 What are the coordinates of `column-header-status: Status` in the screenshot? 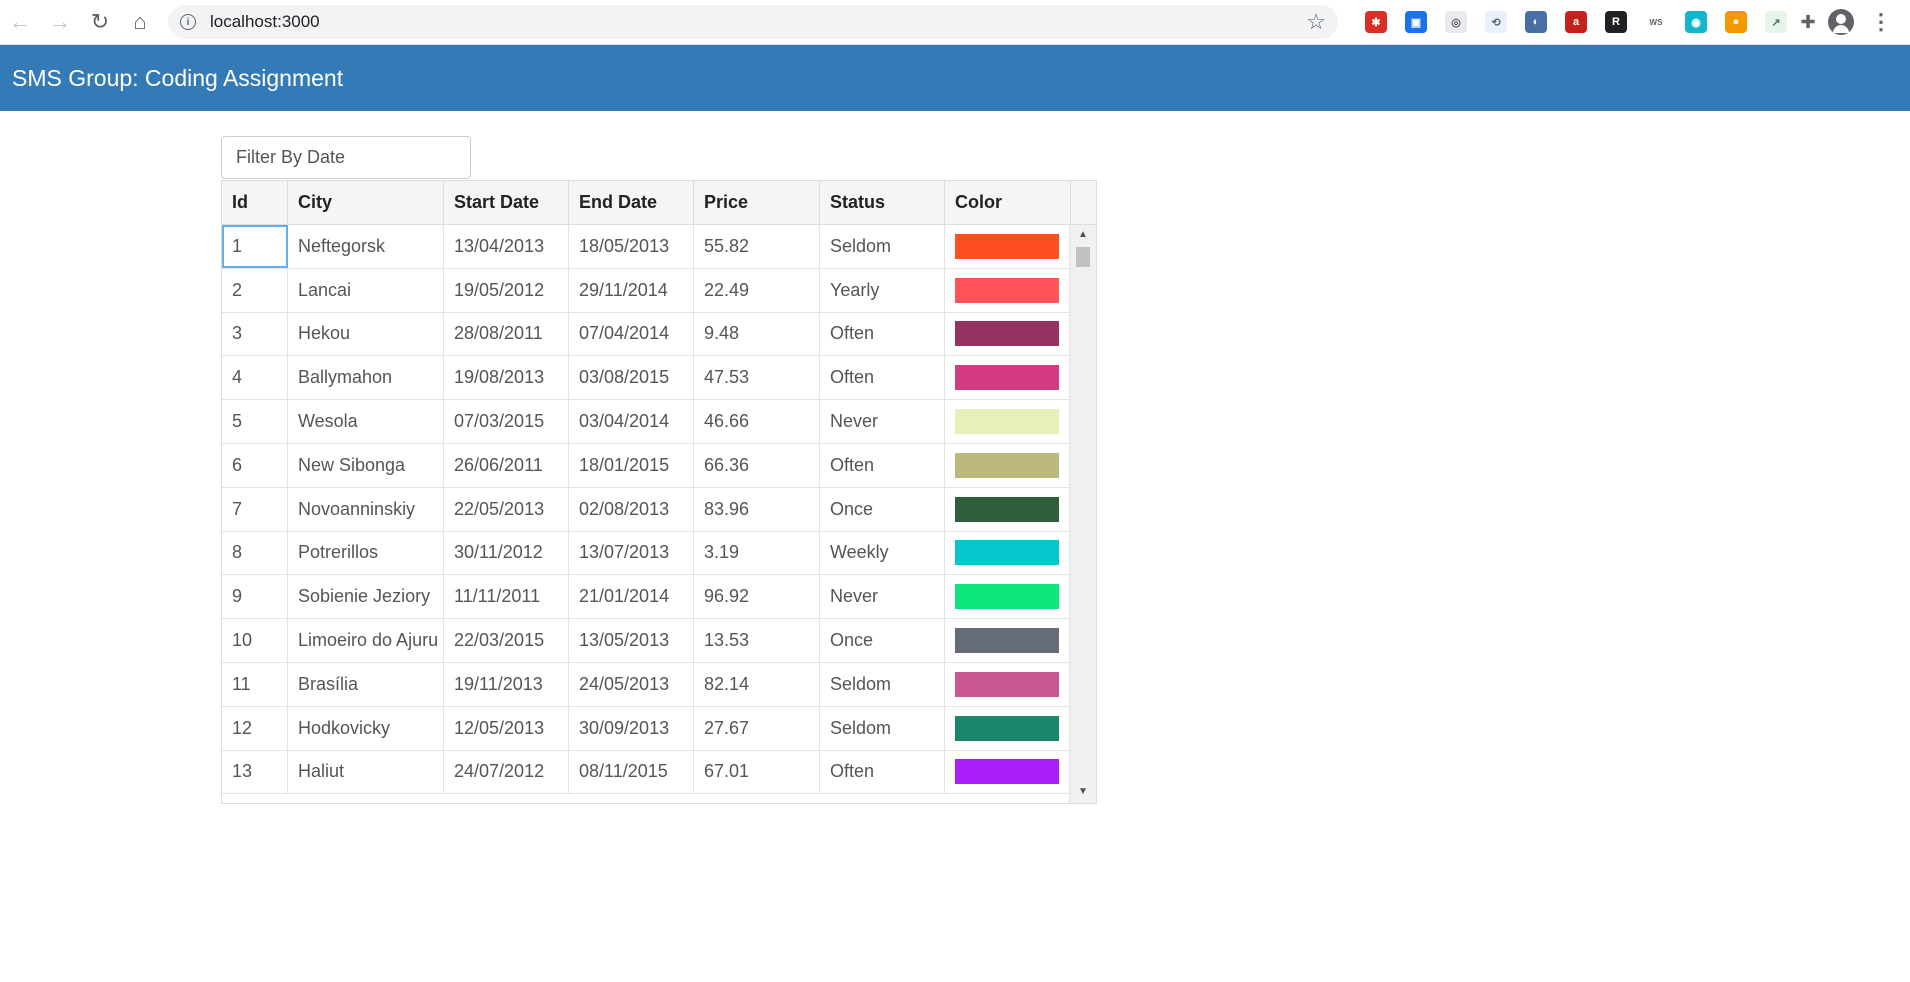 It's located at (882, 202).